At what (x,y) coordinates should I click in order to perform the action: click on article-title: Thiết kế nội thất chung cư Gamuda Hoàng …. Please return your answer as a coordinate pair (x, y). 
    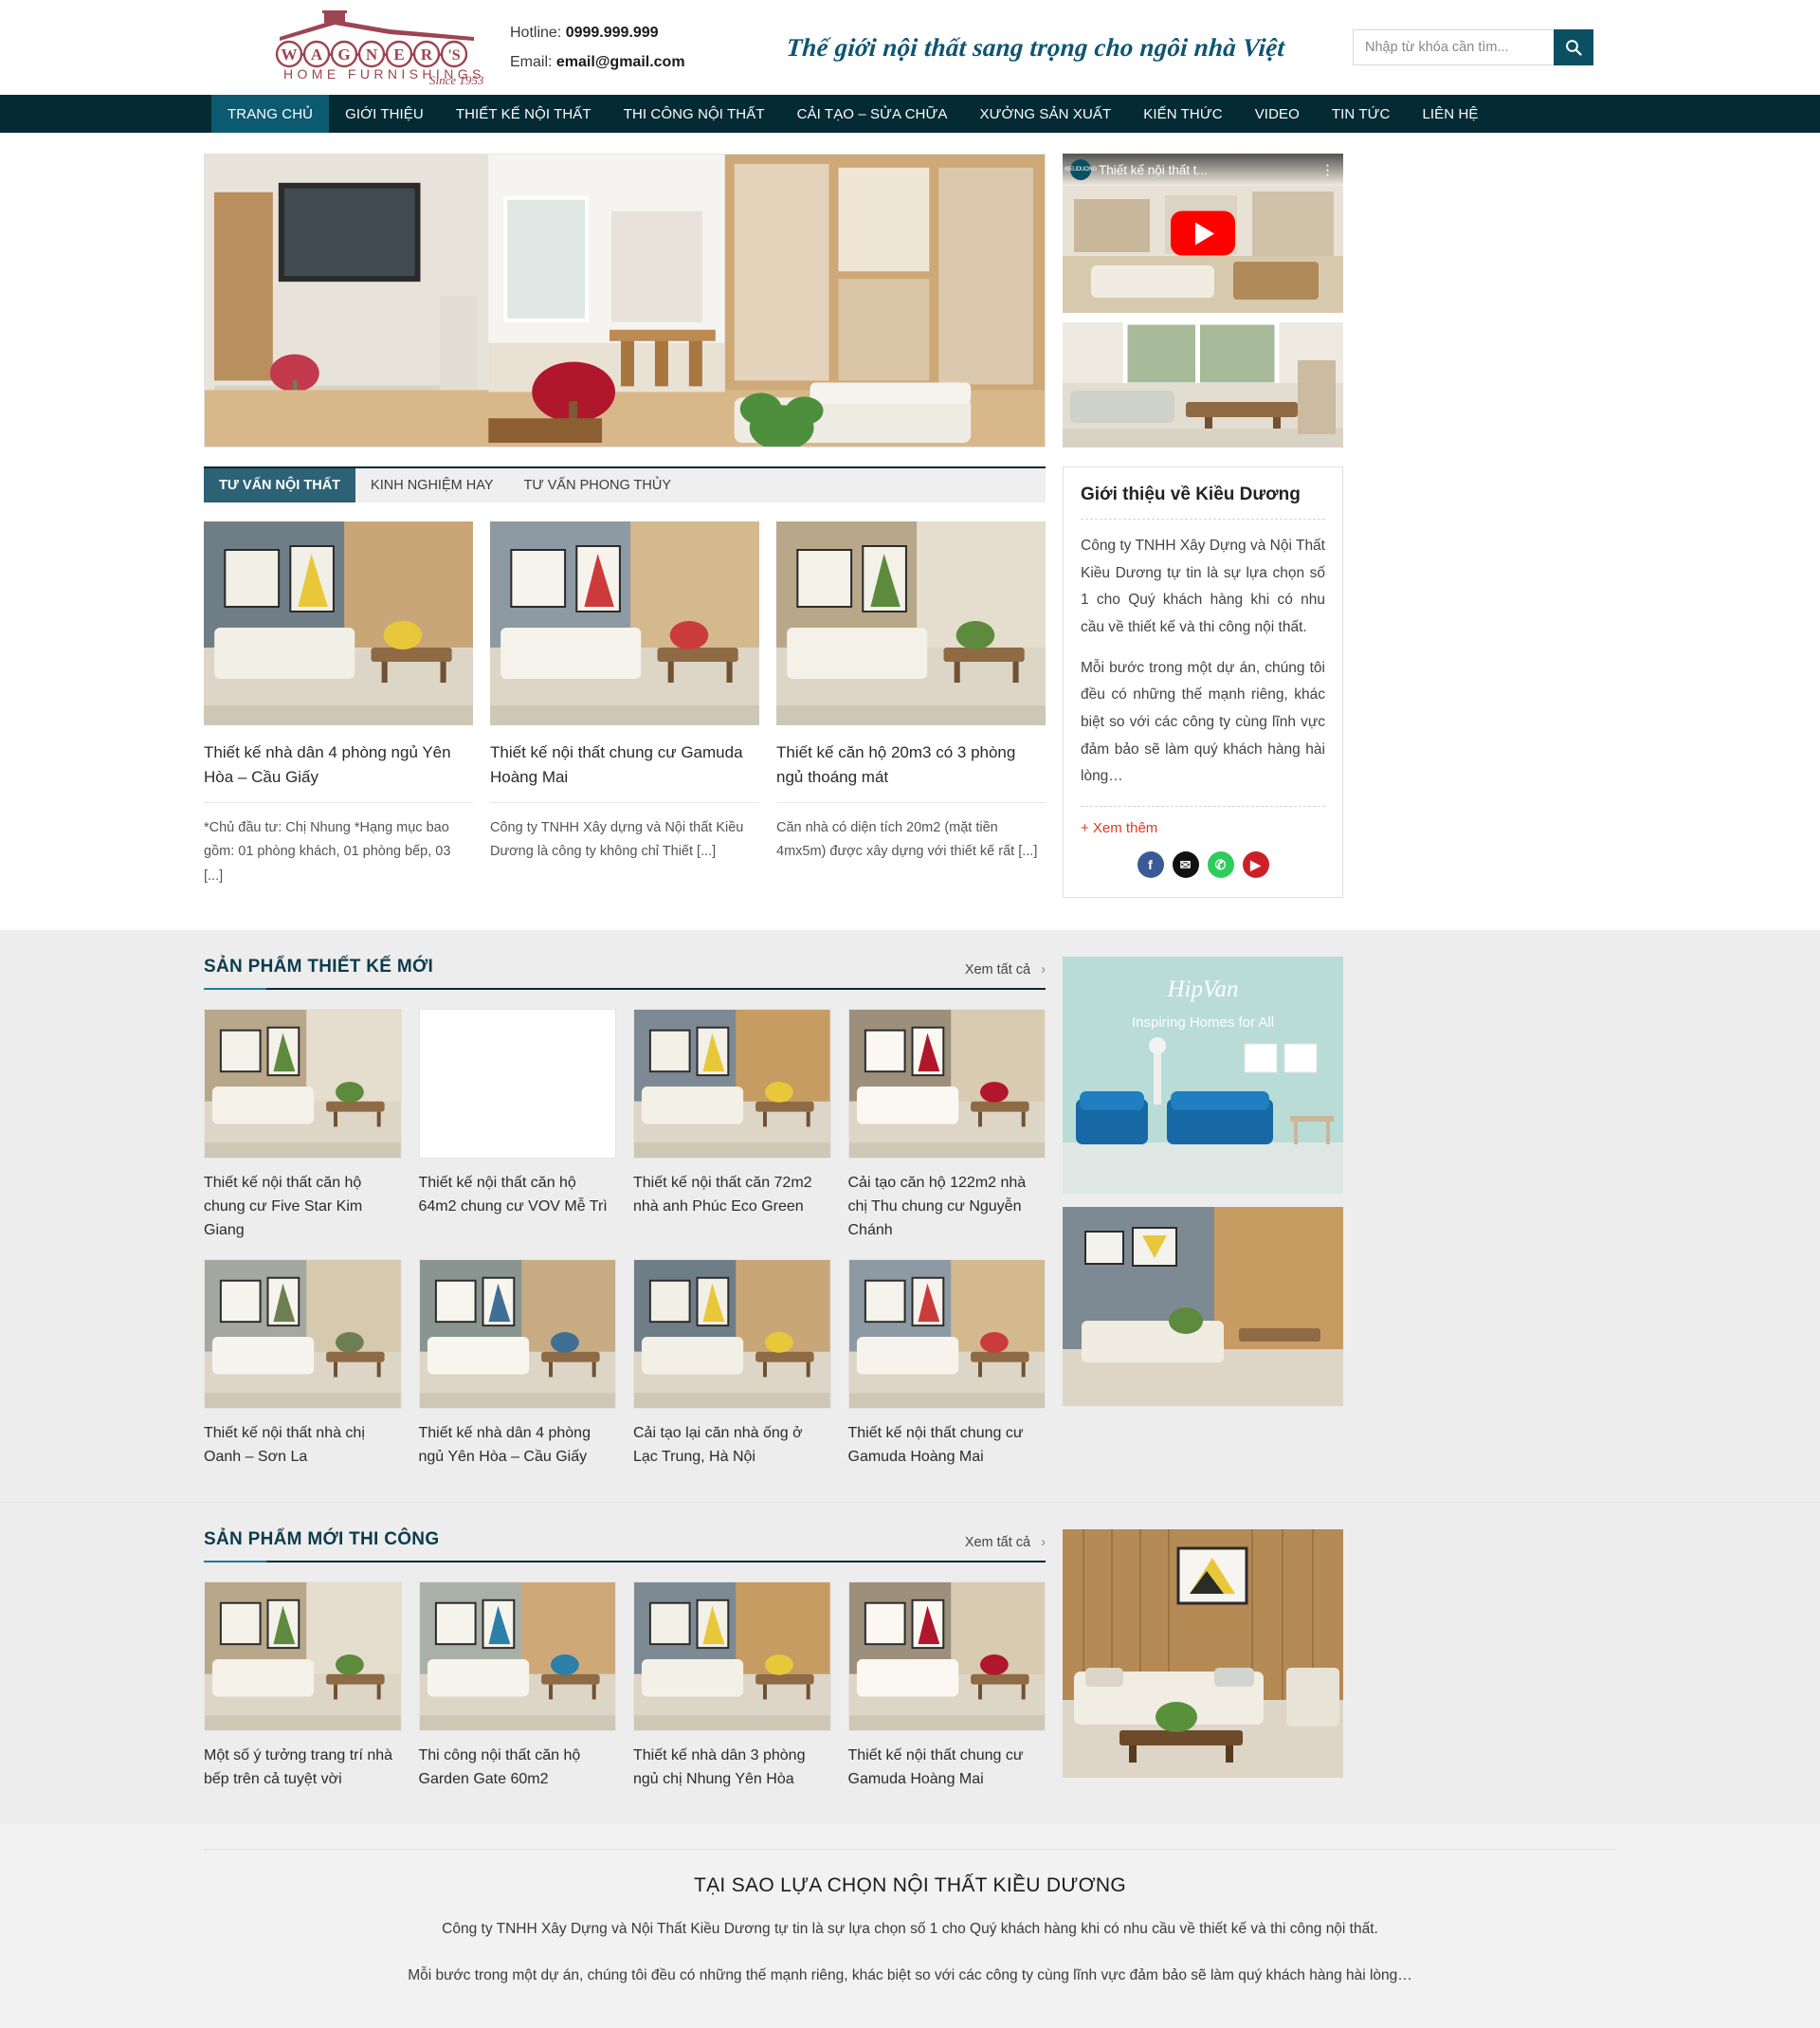
    Looking at the image, I should click on (624, 771).